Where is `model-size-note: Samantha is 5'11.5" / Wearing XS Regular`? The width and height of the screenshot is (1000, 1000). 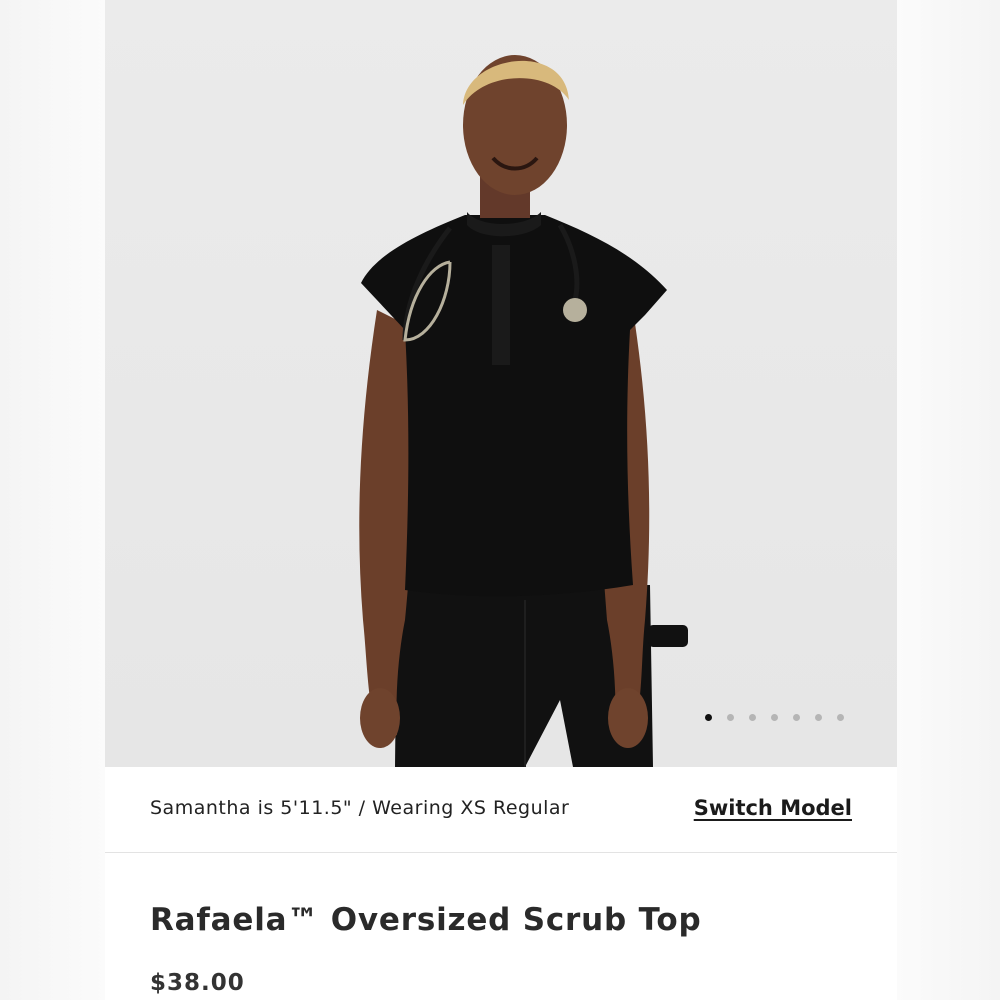
model-size-note: Samantha is 5'11.5" / Wearing XS Regular is located at coordinates (360, 808).